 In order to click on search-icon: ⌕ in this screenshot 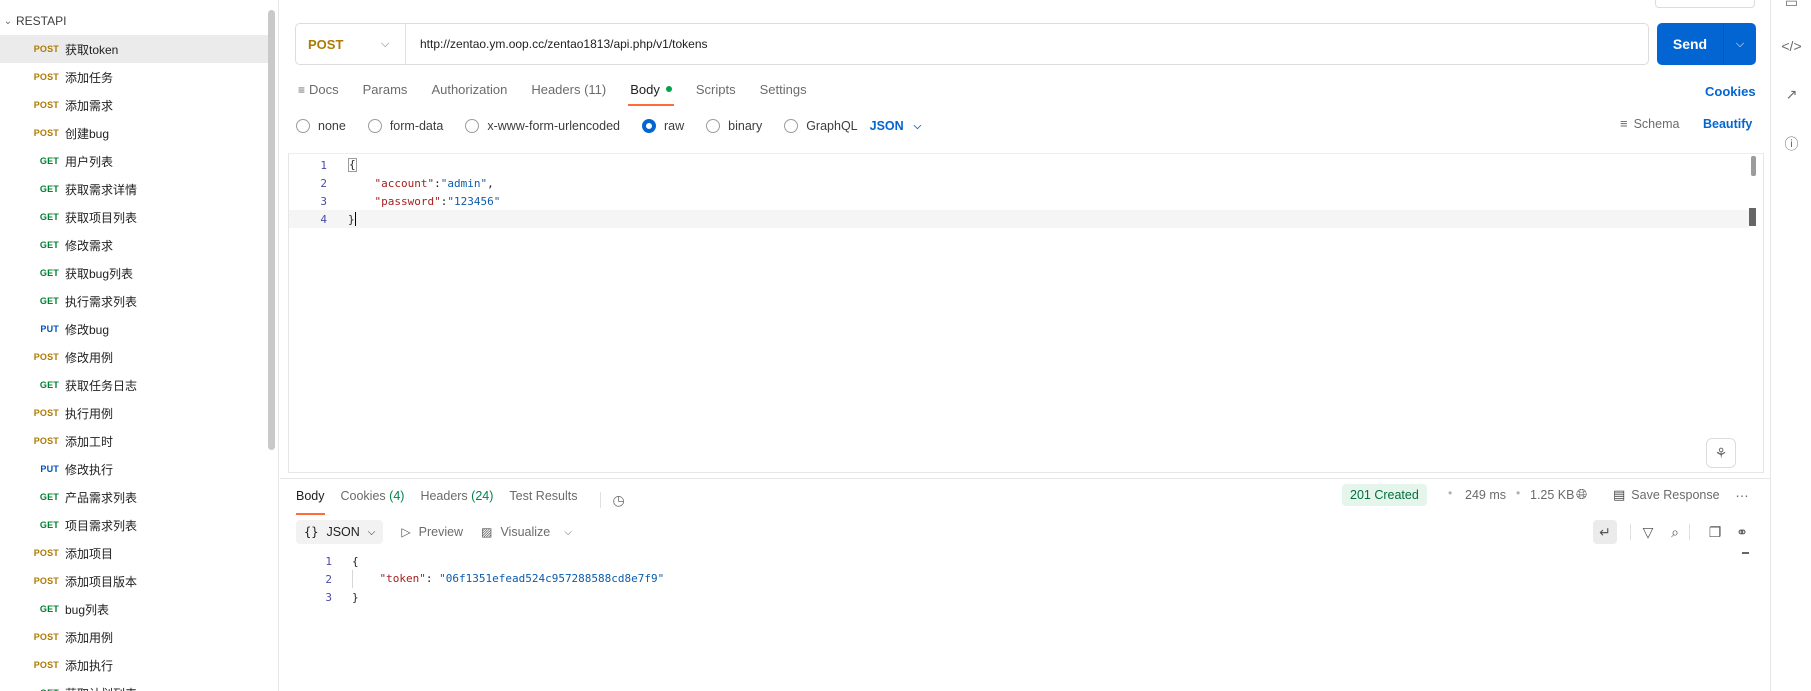, I will do `click(1675, 532)`.